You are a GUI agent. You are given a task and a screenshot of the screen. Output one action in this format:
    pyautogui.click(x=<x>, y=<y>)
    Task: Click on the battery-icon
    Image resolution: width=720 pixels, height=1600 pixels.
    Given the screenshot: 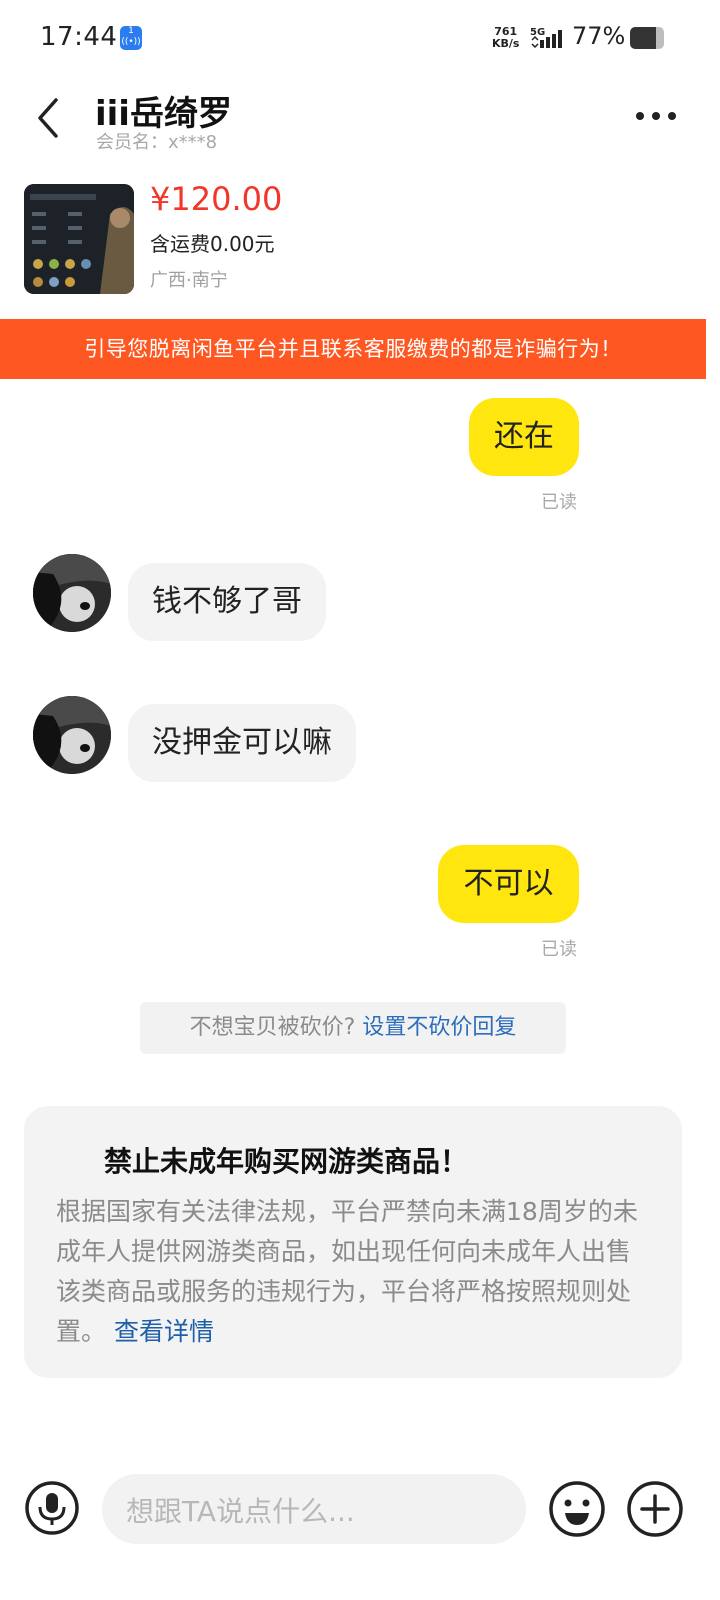 What is the action you would take?
    pyautogui.click(x=647, y=38)
    